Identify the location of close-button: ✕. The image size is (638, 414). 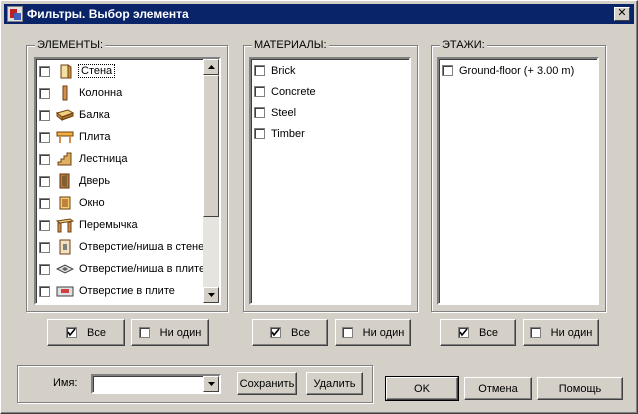
(622, 14).